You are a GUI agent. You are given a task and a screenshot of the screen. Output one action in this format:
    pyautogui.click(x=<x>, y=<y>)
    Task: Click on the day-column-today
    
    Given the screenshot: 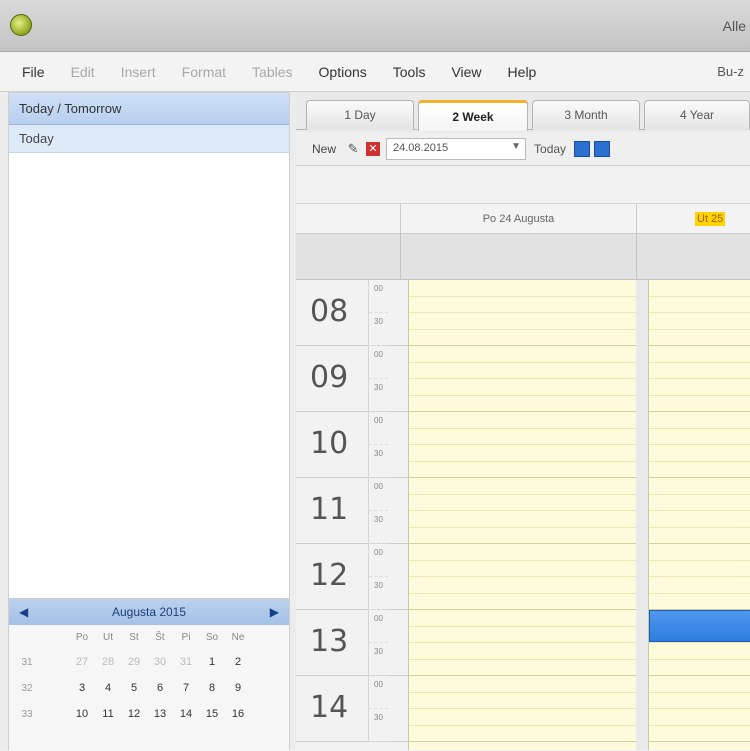 What is the action you would take?
    pyautogui.click(x=699, y=515)
    